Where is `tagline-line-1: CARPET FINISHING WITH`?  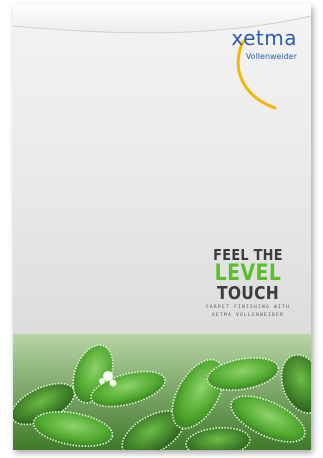
tagline-line-1: CARPET FINISHING WITH is located at coordinates (248, 307).